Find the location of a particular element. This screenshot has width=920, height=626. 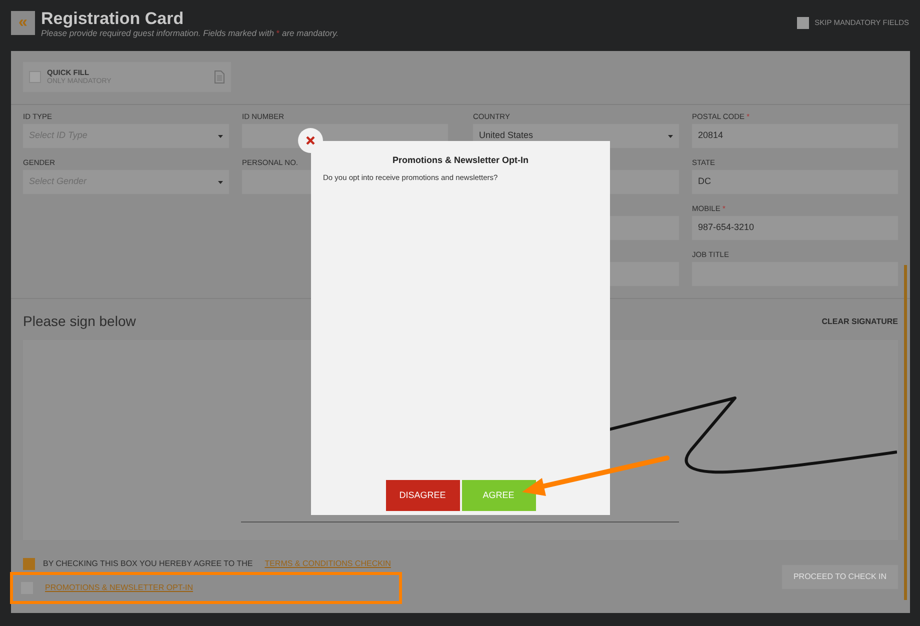

subtitle: Please provide required guest information. Fields marked with * are mandatory. is located at coordinates (190, 34).